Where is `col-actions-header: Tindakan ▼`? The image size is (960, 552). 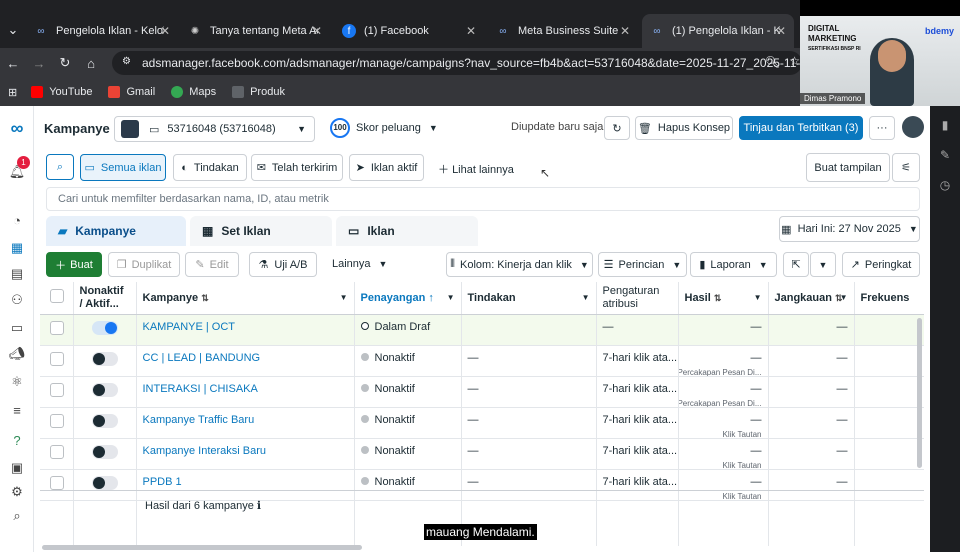
col-actions-header: Tindakan ▼ is located at coordinates (529, 298).